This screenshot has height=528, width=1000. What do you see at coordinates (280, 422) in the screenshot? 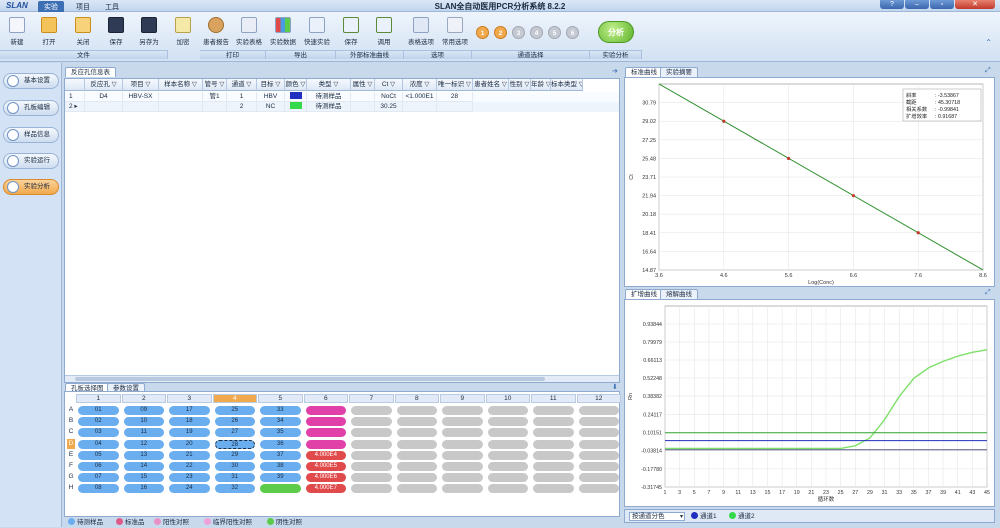
I see `plate-well: 34` at bounding box center [280, 422].